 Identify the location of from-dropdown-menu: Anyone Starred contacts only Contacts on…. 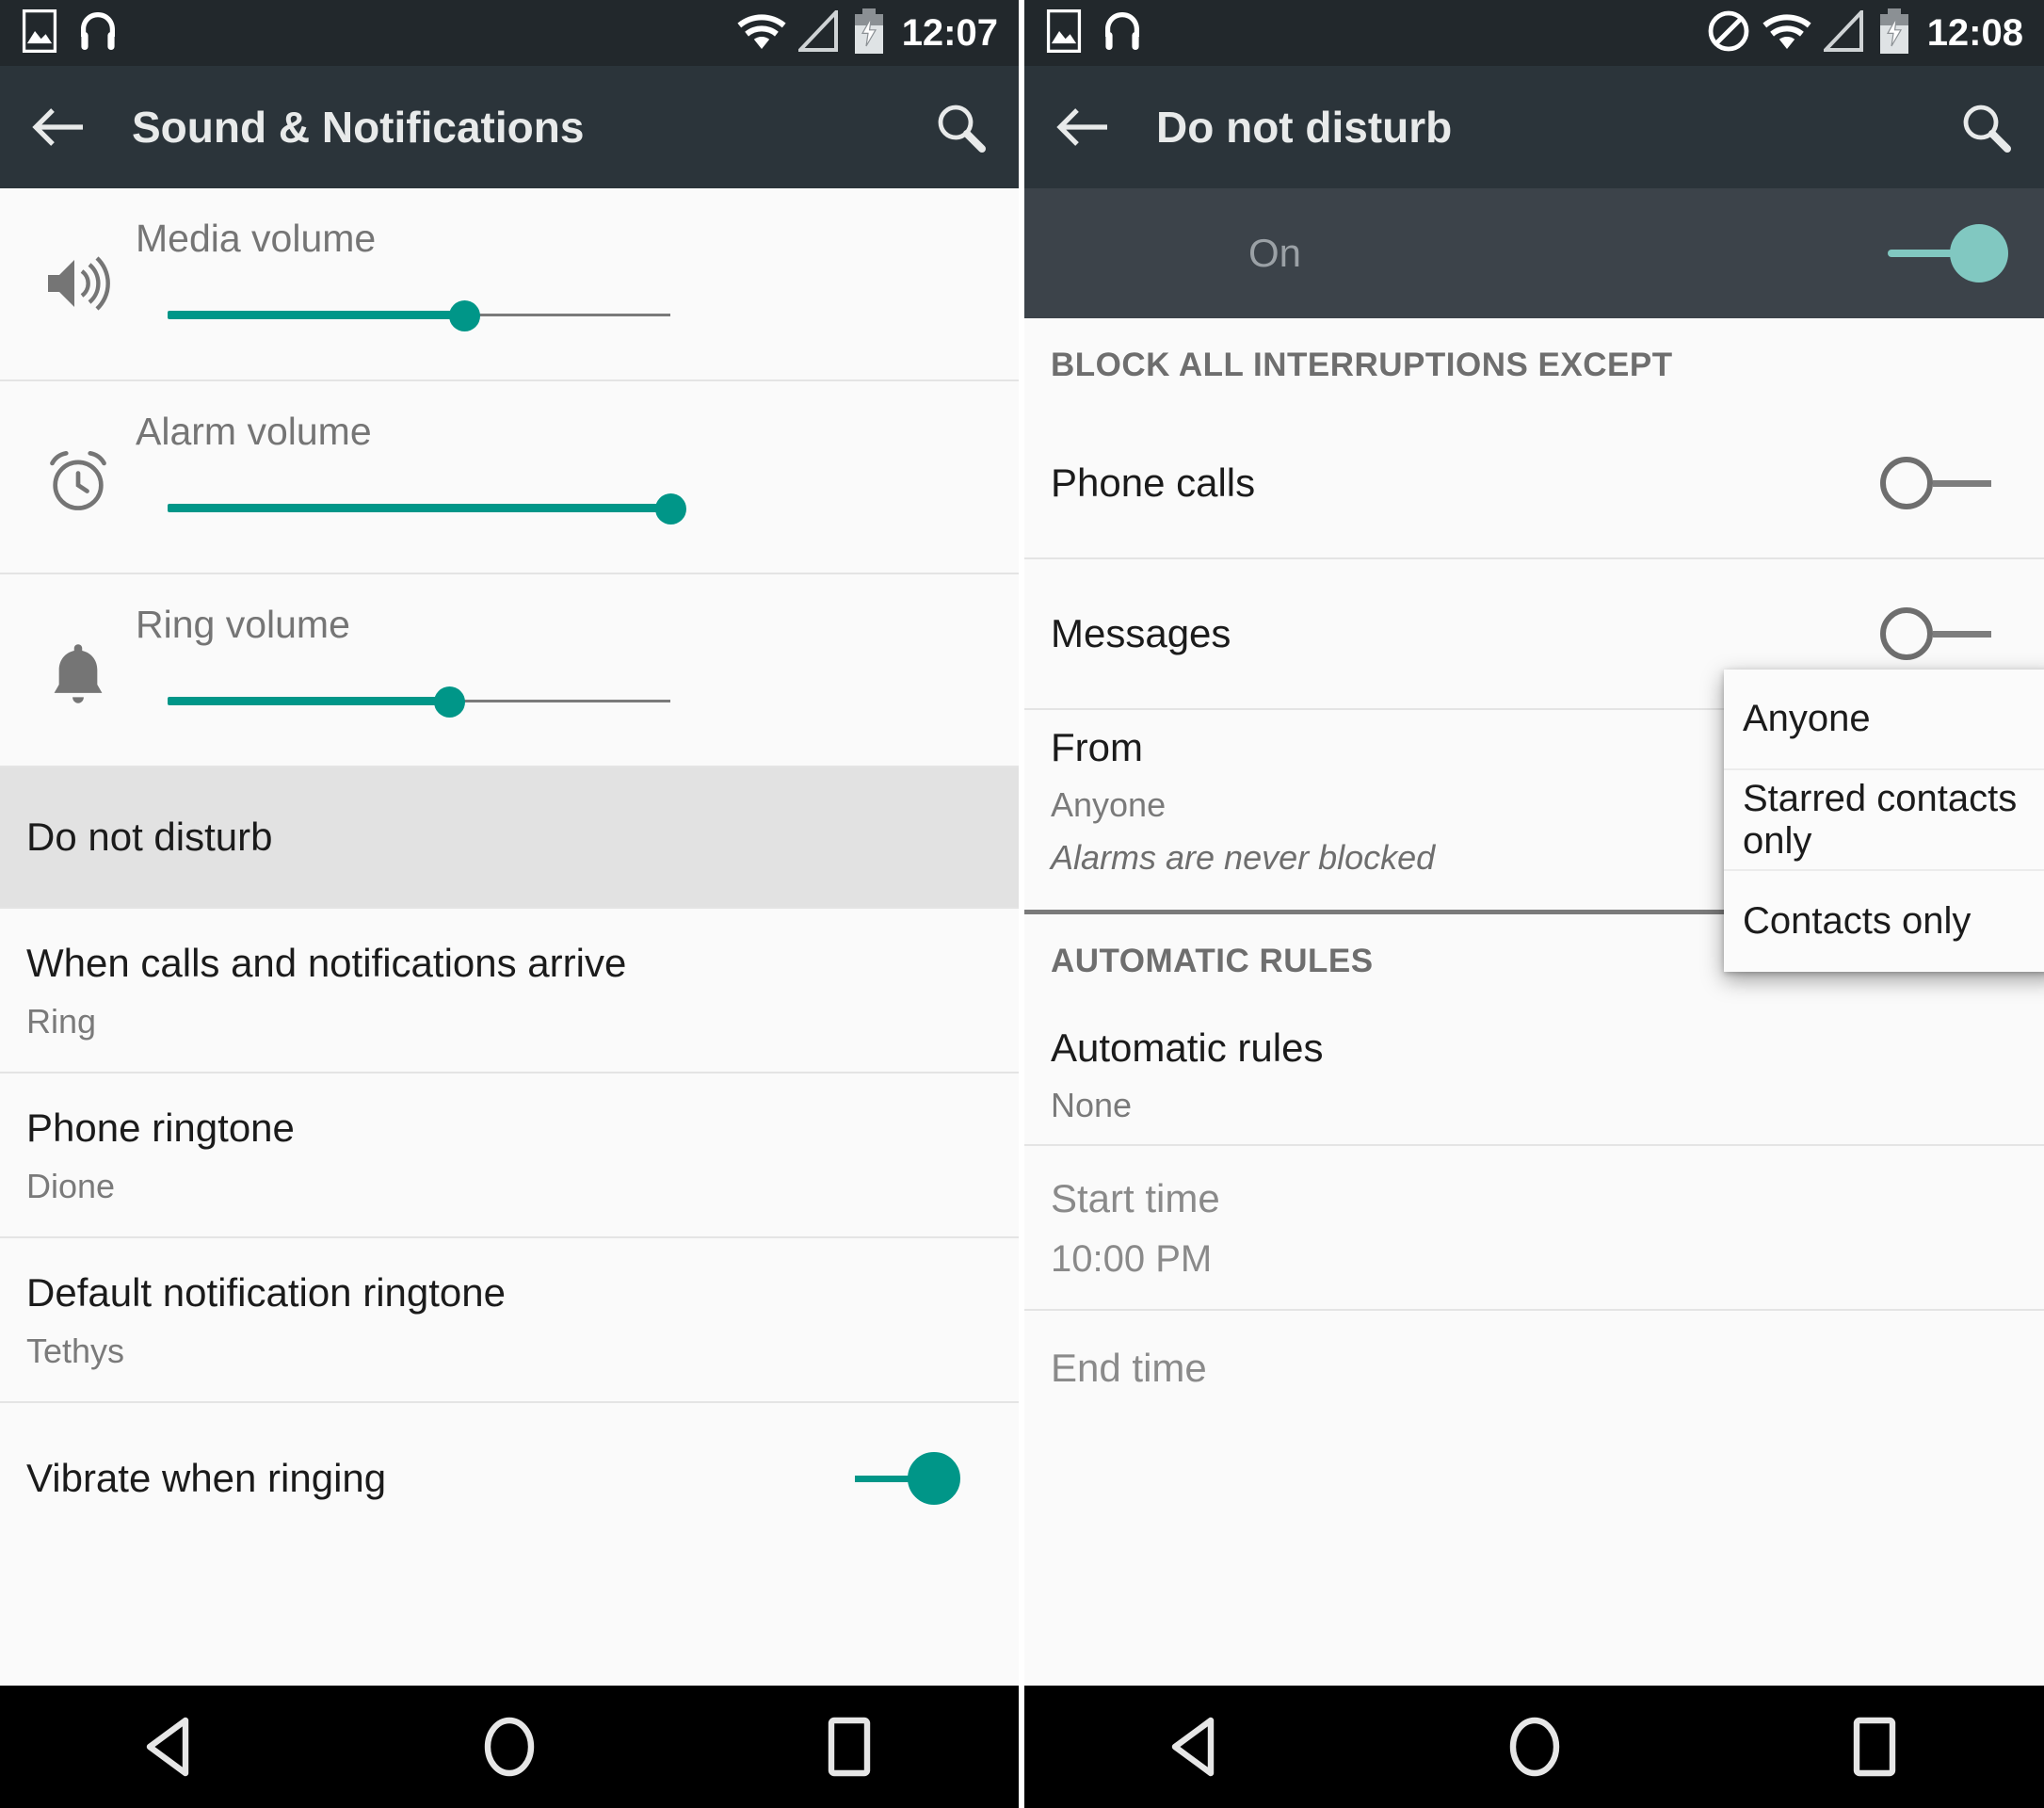
(1884, 821).